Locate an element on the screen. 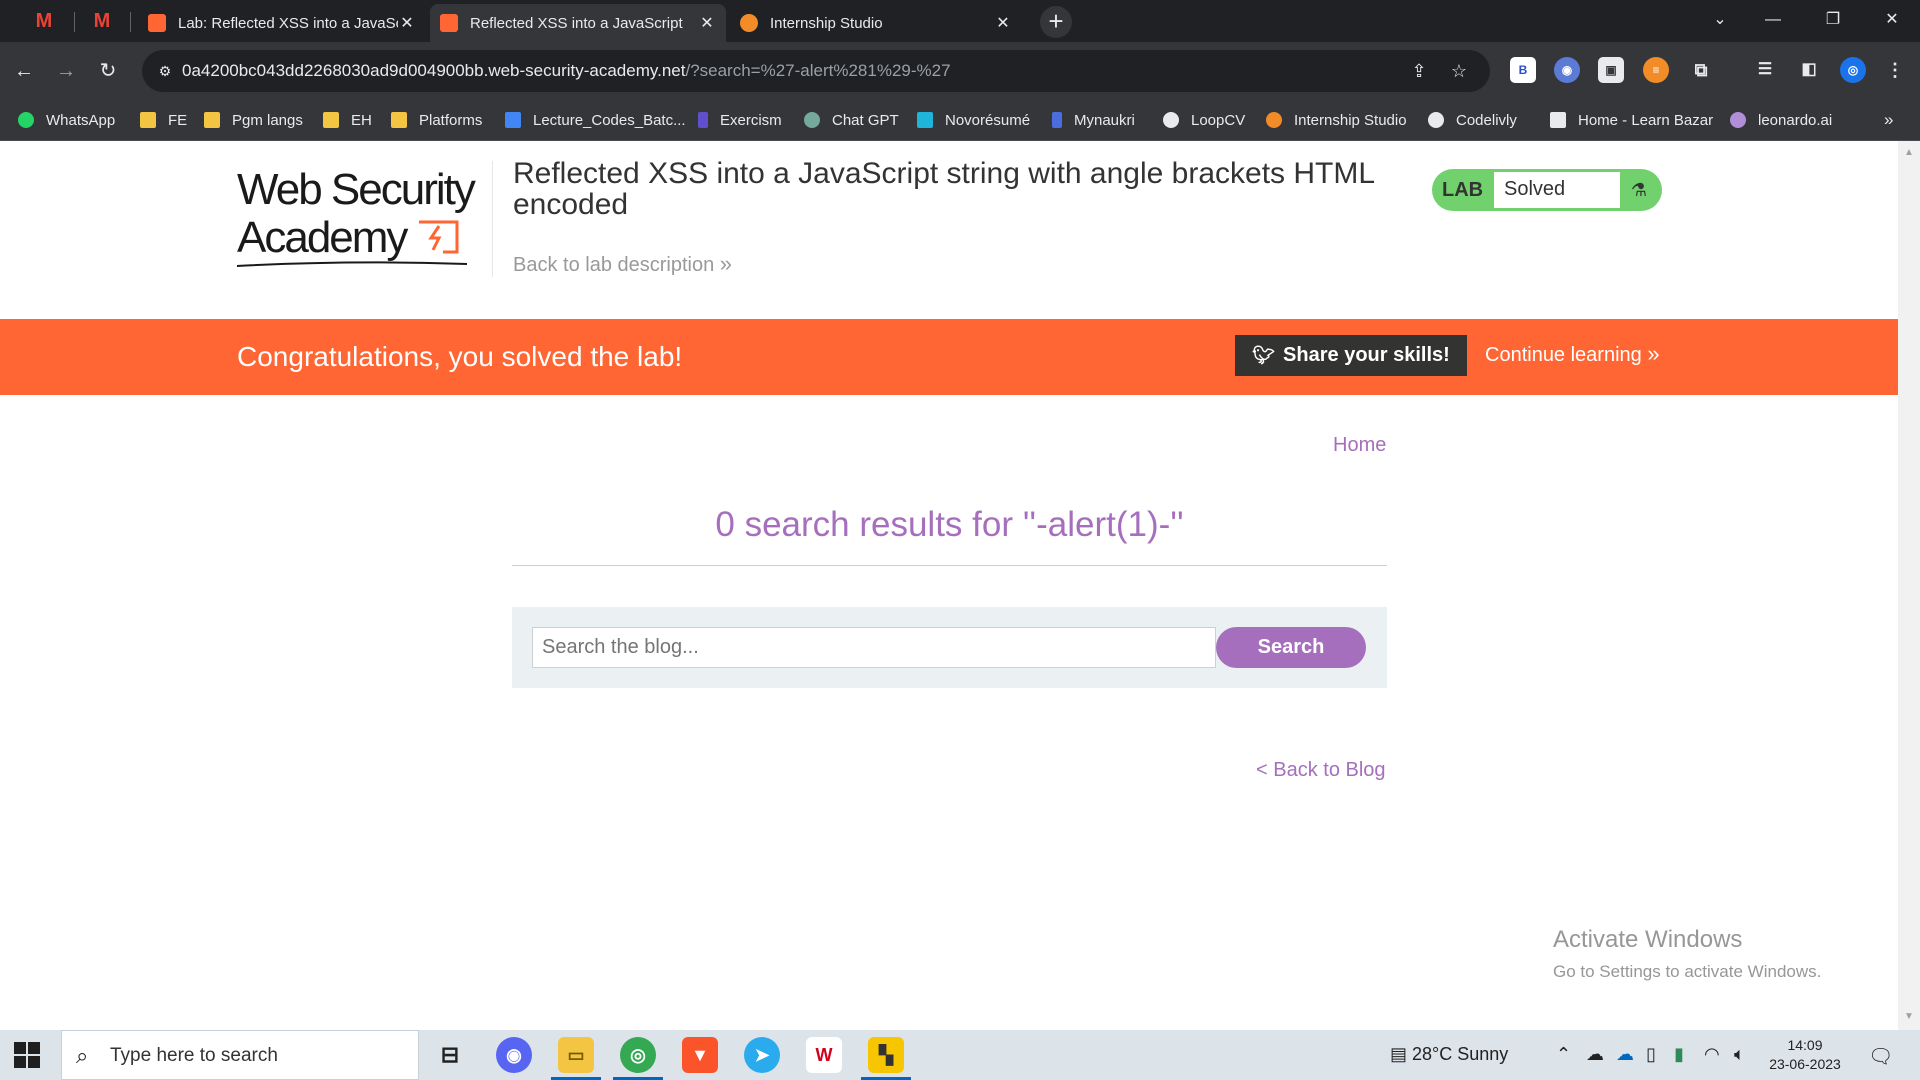  extension-wappalyzer-icon: ◉ is located at coordinates (1567, 70).